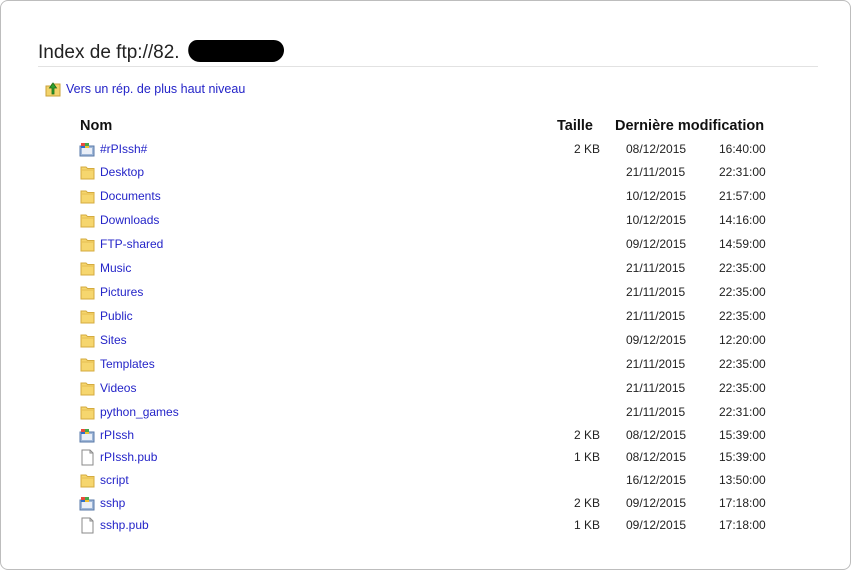 The image size is (851, 570). I want to click on file-name-link: Music, so click(115, 268).